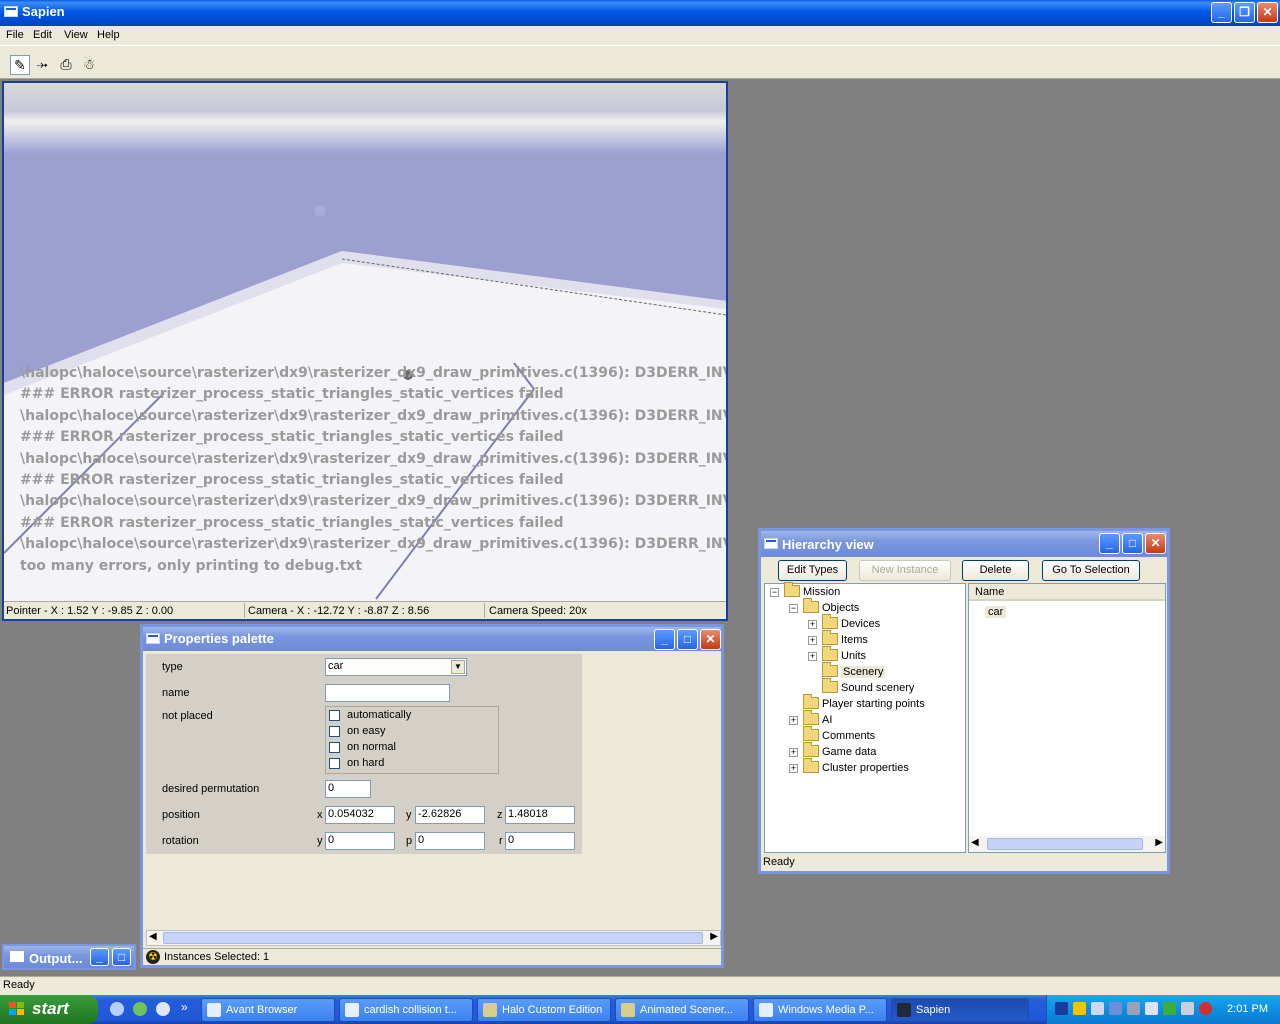 The image size is (1280, 1024). What do you see at coordinates (831, 607) in the screenshot?
I see `tree-item-objects: Objects` at bounding box center [831, 607].